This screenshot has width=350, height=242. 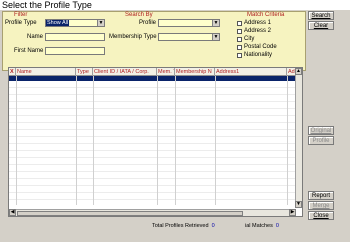 What do you see at coordinates (258, 23) in the screenshot?
I see `option-label: Address 1` at bounding box center [258, 23].